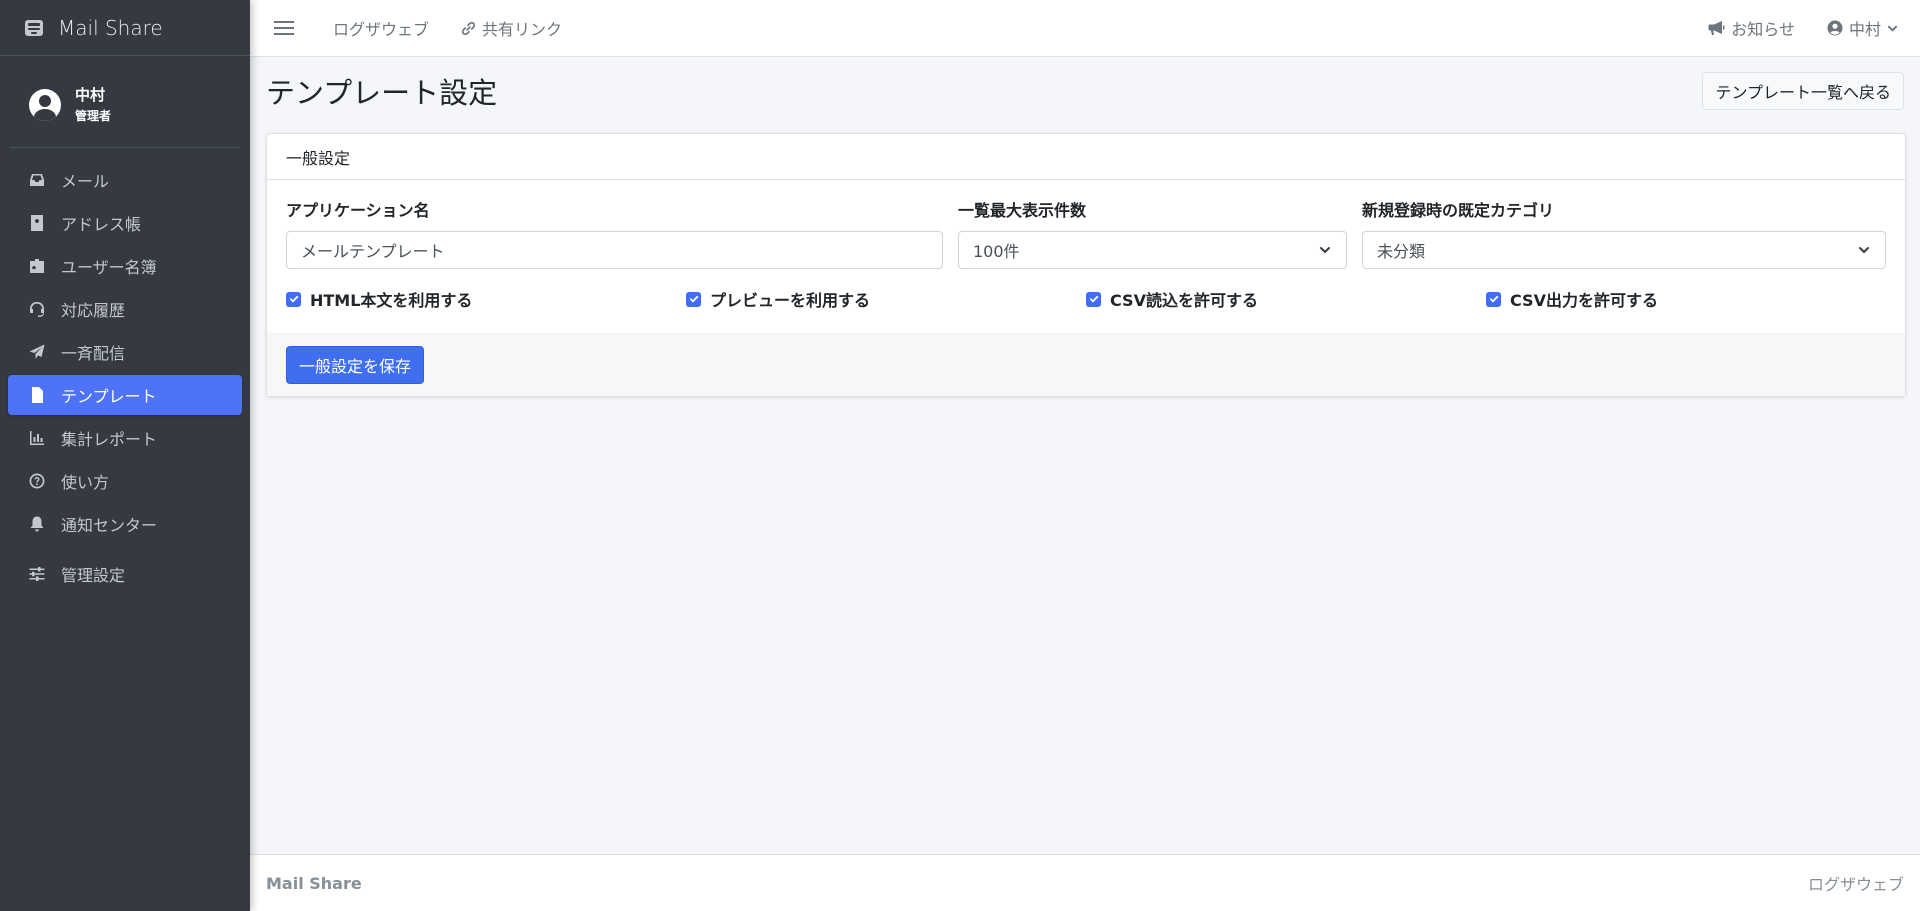 Image resolution: width=1920 pixels, height=911 pixels. I want to click on sidebar-item-label: ユーザー名簿, so click(109, 267).